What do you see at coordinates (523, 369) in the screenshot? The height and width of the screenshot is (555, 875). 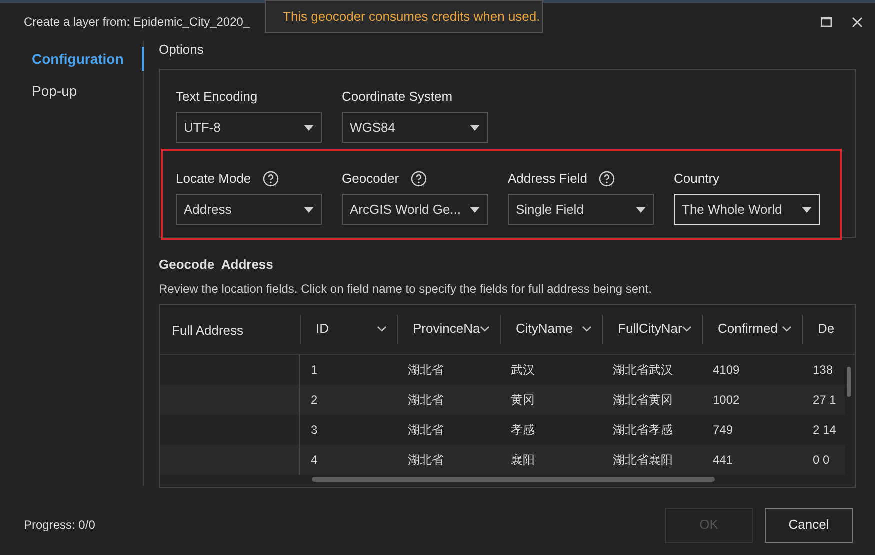 I see `table-cell: 武汉` at bounding box center [523, 369].